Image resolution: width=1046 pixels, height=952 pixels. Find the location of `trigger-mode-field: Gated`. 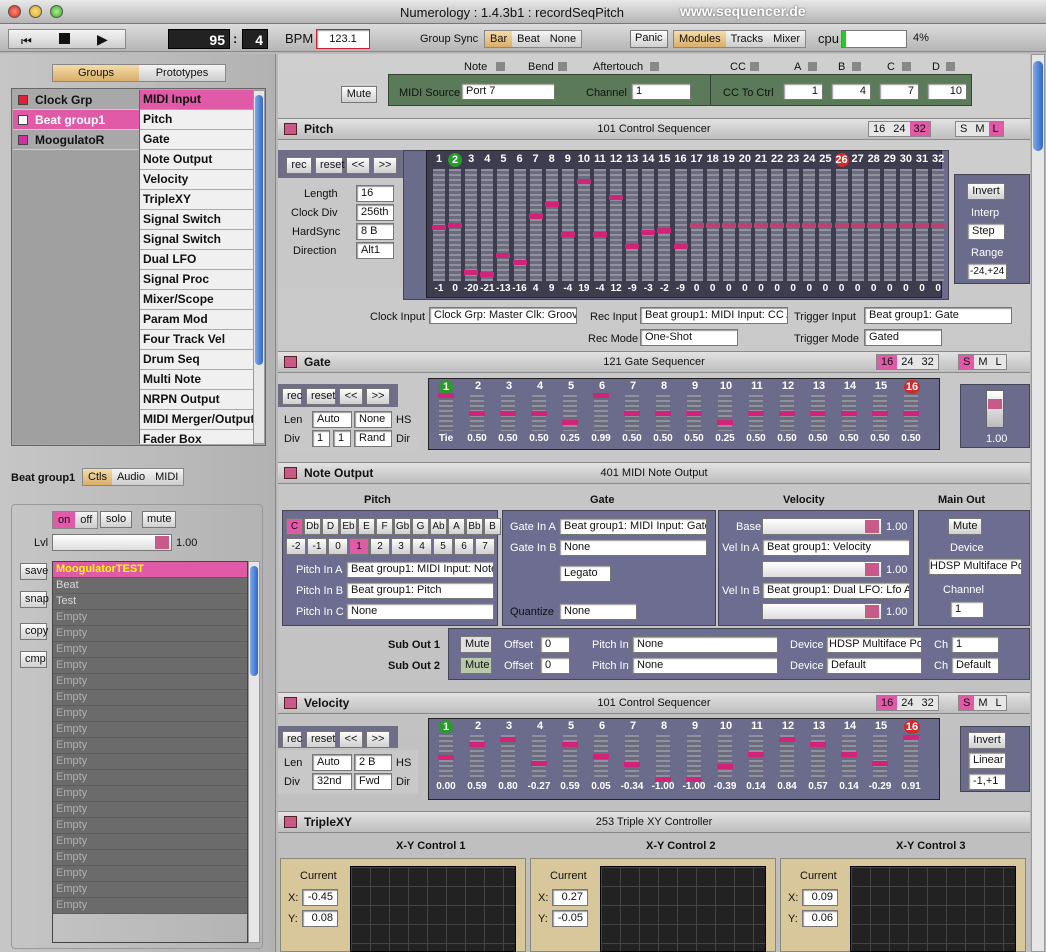

trigger-mode-field: Gated is located at coordinates (903, 337).